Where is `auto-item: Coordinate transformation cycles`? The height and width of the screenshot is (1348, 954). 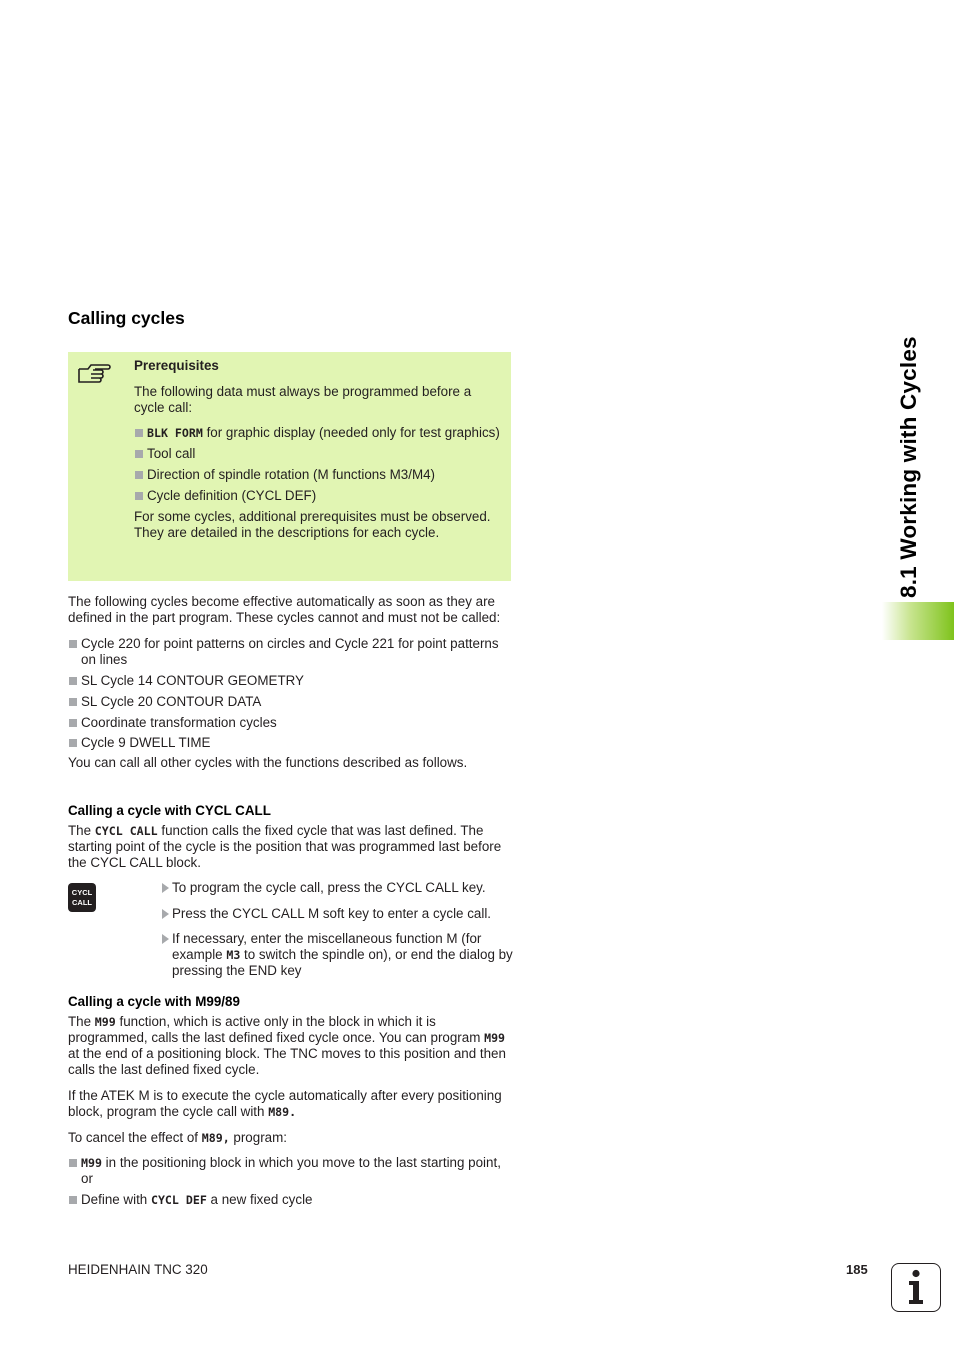 auto-item: Coordinate transformation cycles is located at coordinates (290, 723).